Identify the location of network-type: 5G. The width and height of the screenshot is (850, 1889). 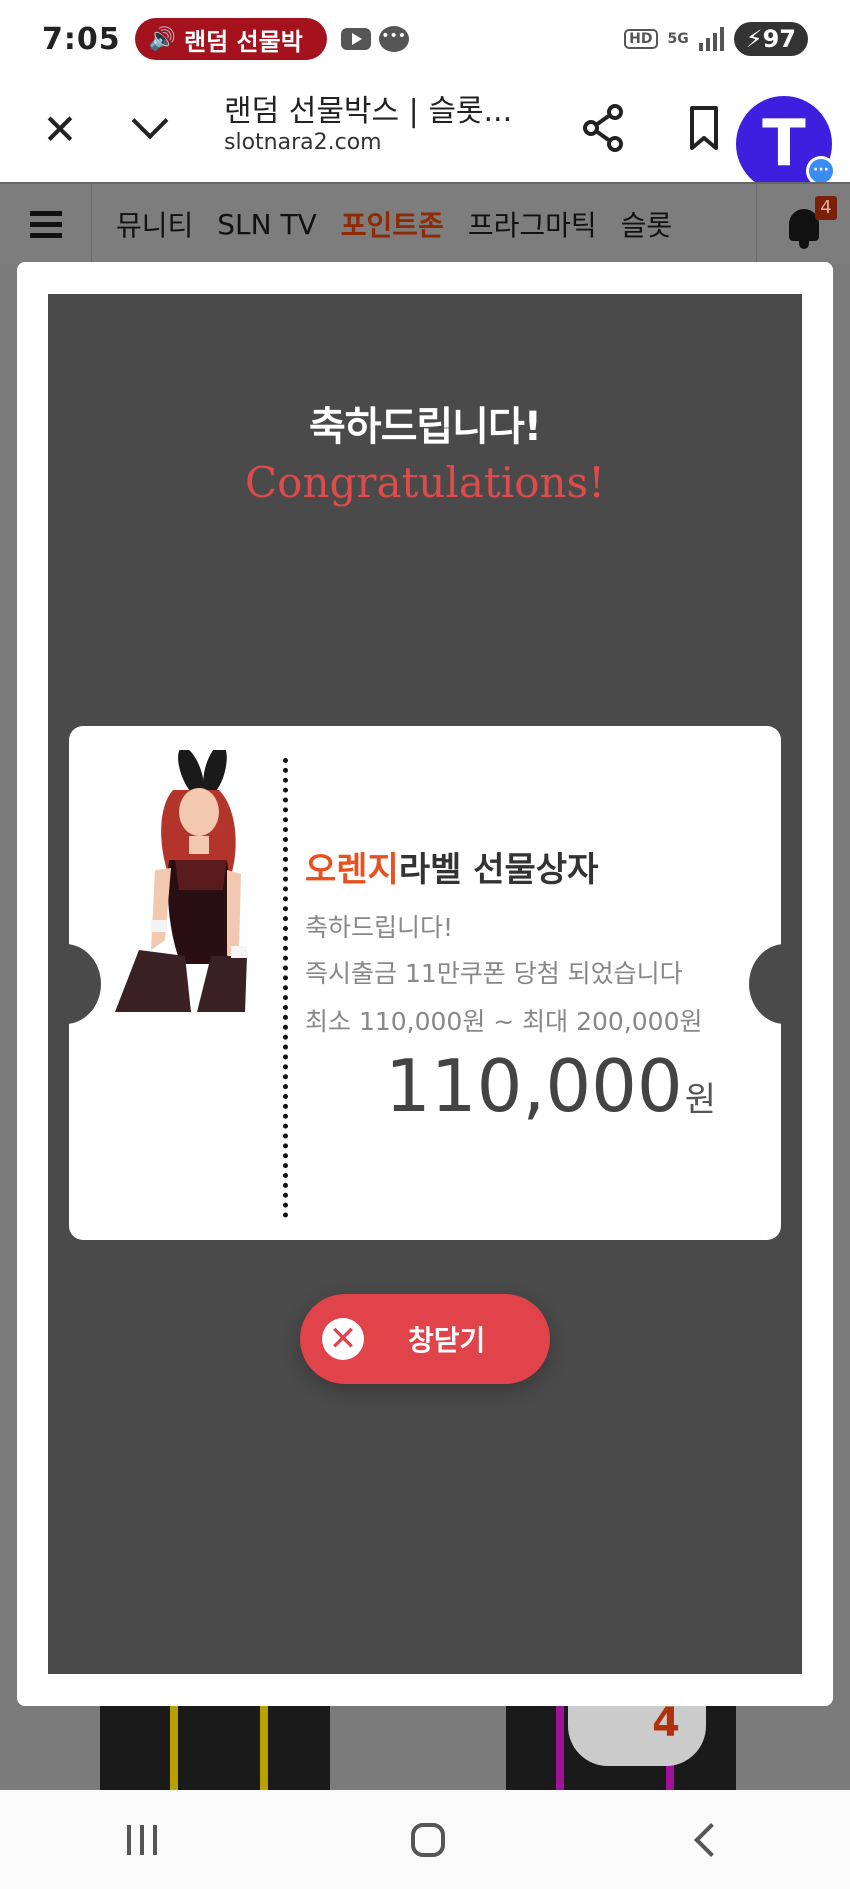
(678, 39).